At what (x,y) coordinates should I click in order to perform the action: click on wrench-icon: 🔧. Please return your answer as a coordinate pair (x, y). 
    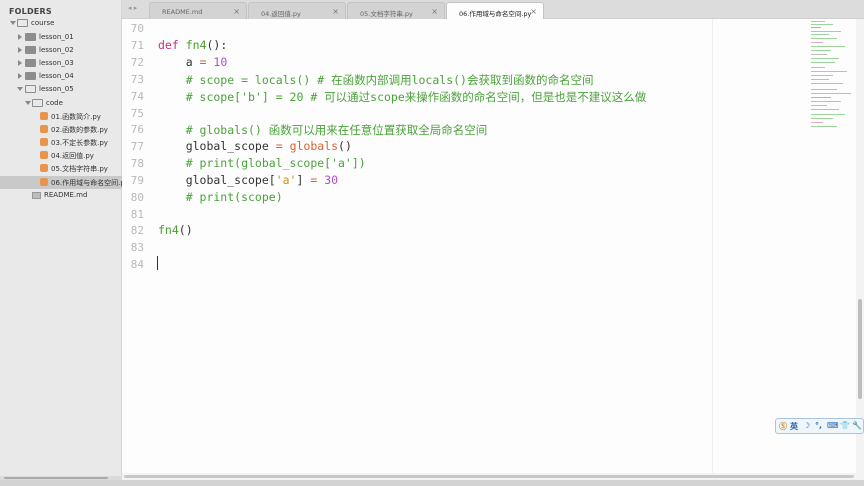
    Looking at the image, I should click on (857, 425).